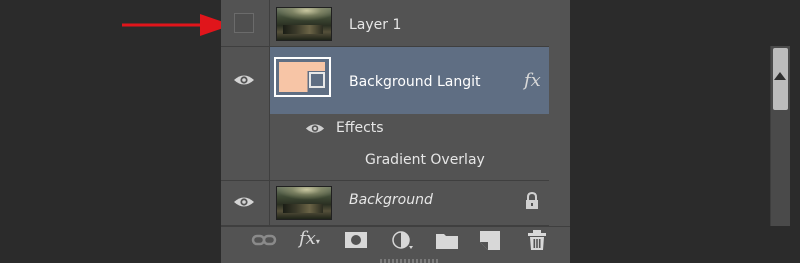  I want to click on lock-icon, so click(532, 203).